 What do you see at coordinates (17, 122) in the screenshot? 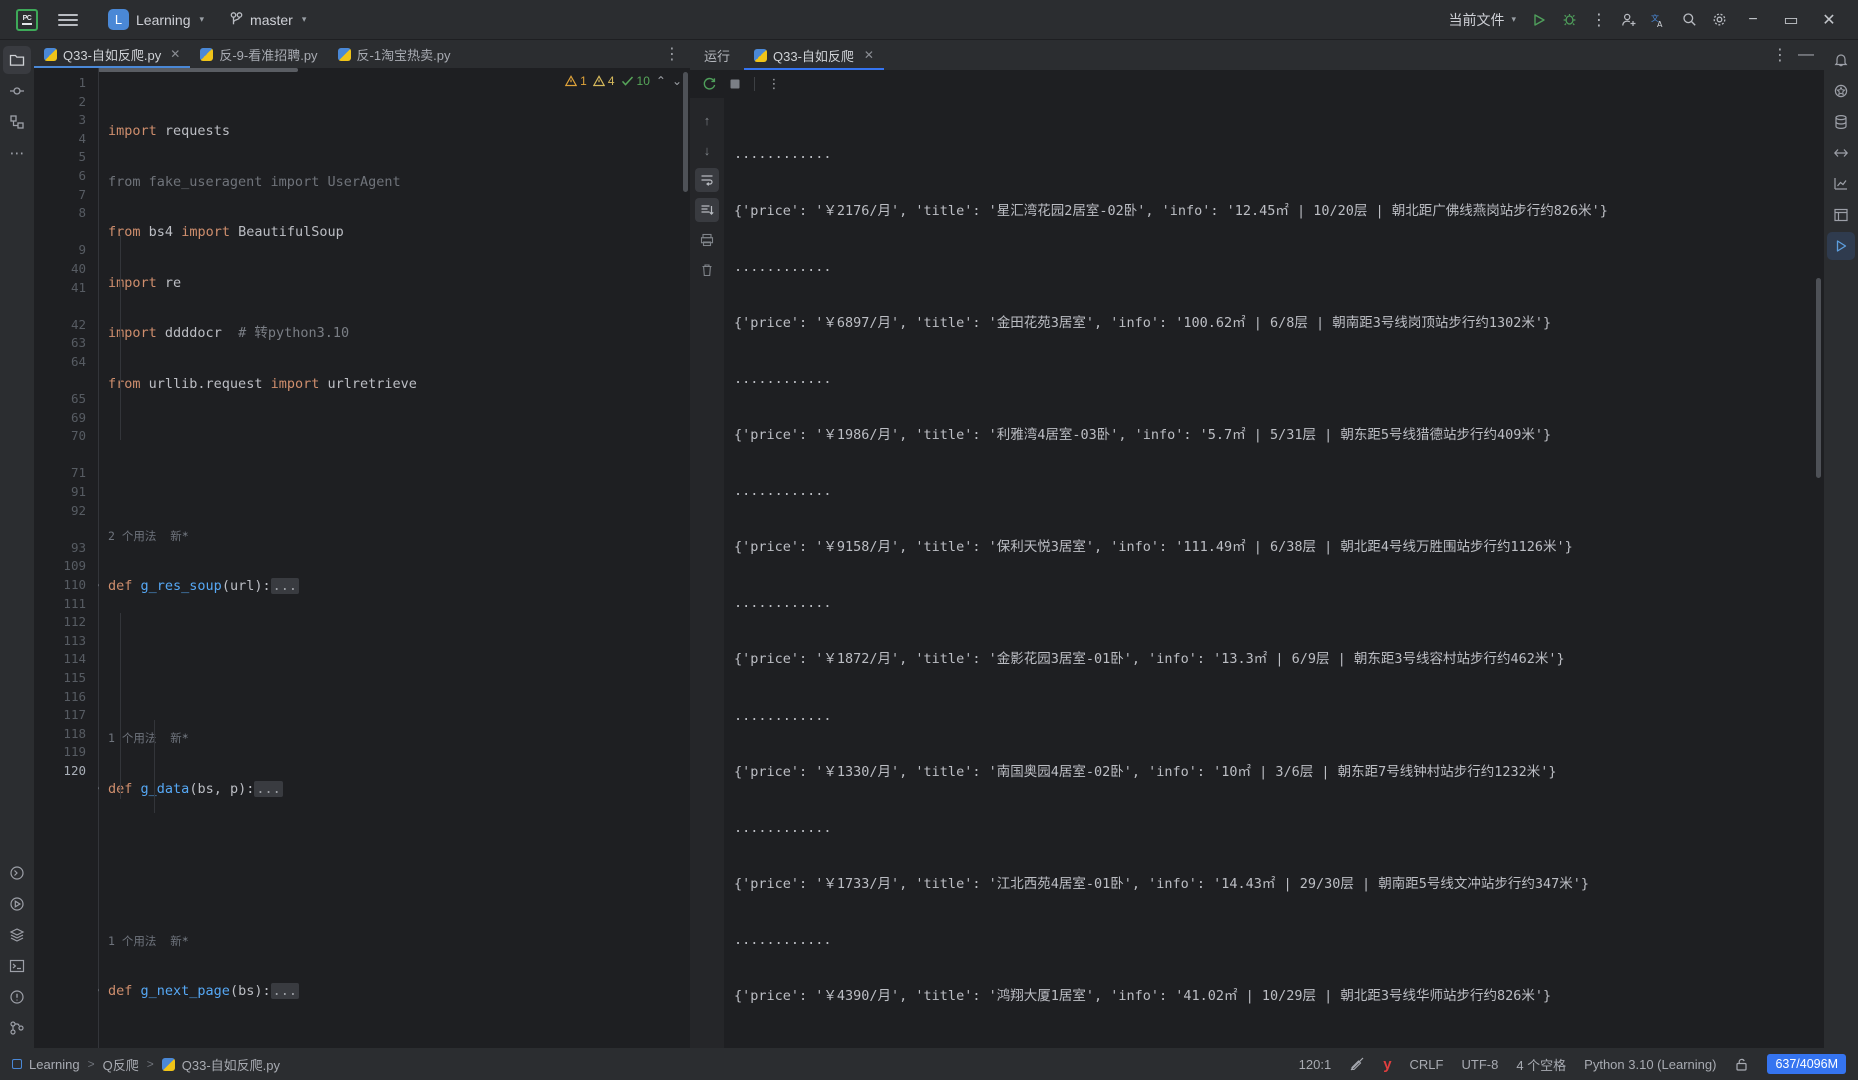
I see `sidebar-item-structure` at bounding box center [17, 122].